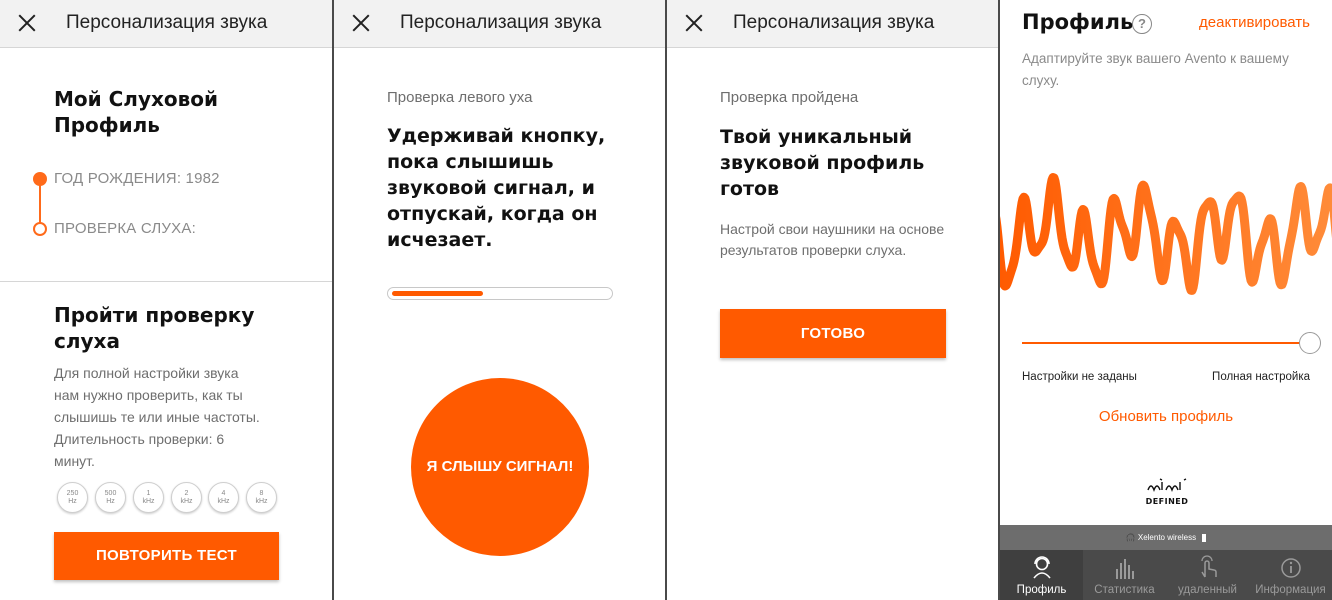 The width and height of the screenshot is (1332, 600). Describe the element at coordinates (1130, 537) in the screenshot. I see `headphones-icon: 🎧` at that location.